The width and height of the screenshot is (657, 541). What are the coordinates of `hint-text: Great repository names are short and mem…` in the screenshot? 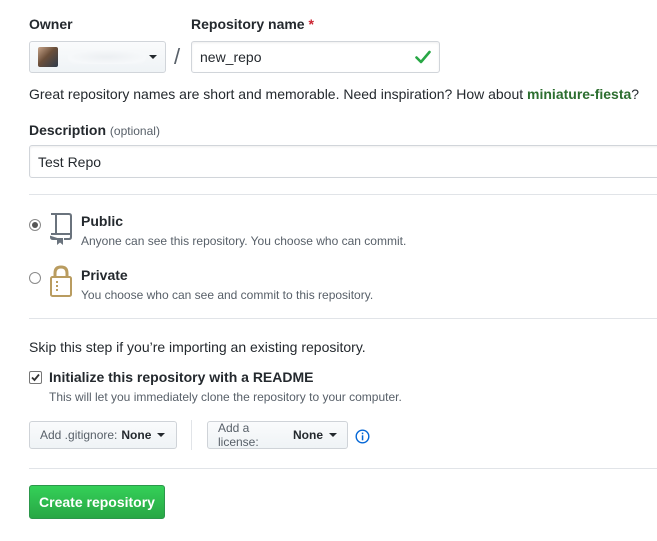 It's located at (278, 94).